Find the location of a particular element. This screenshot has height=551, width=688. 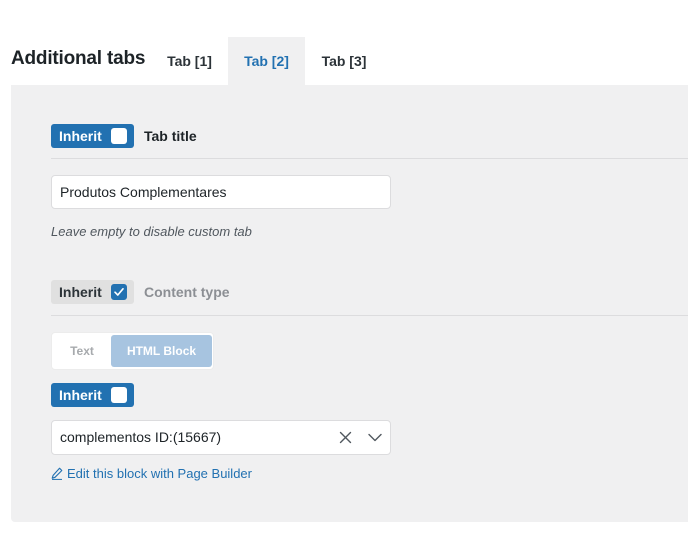

chevron-down-icon is located at coordinates (375, 437).